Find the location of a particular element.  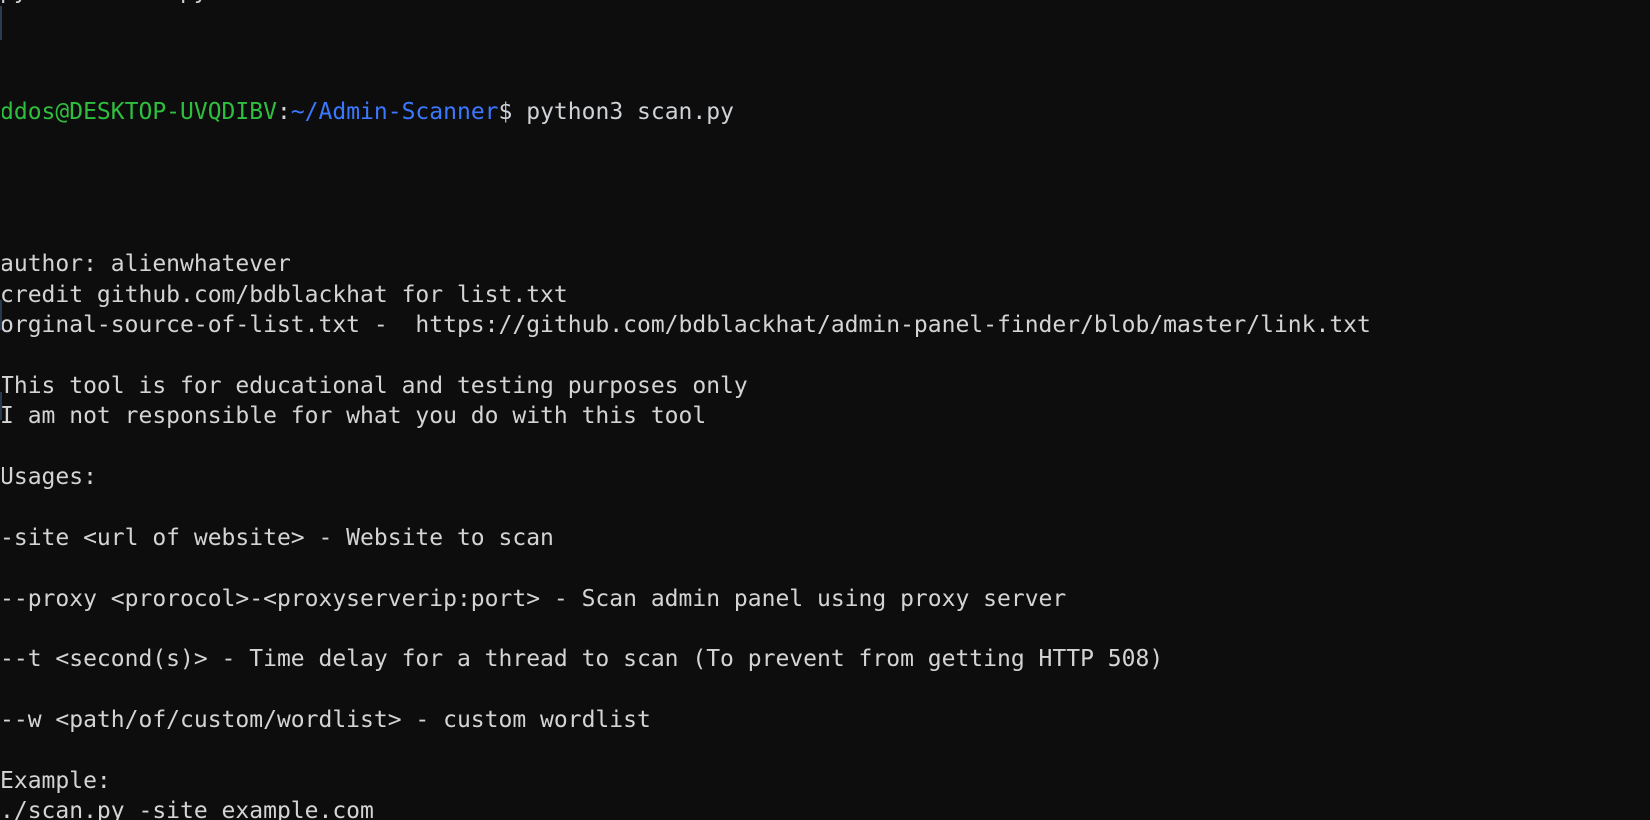

output-line: -site <url of website> - Website to scan is located at coordinates (277, 537).